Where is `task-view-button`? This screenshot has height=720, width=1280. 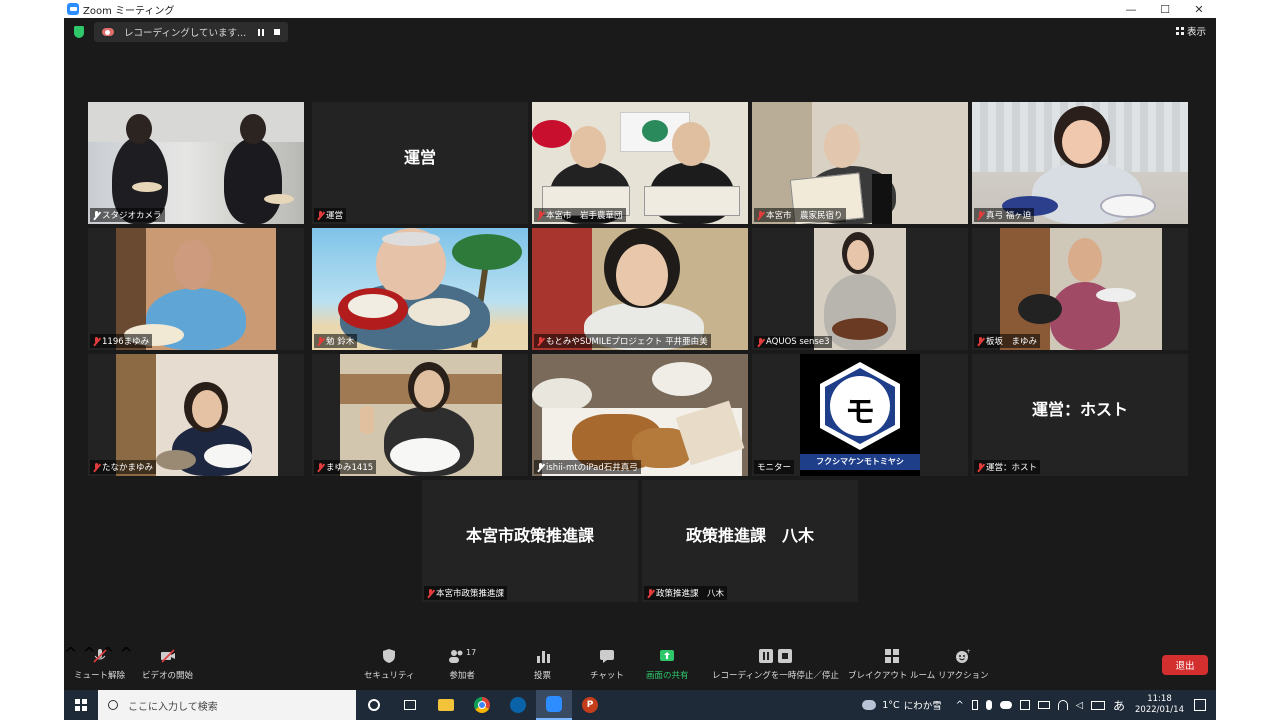 task-view-button is located at coordinates (410, 705).